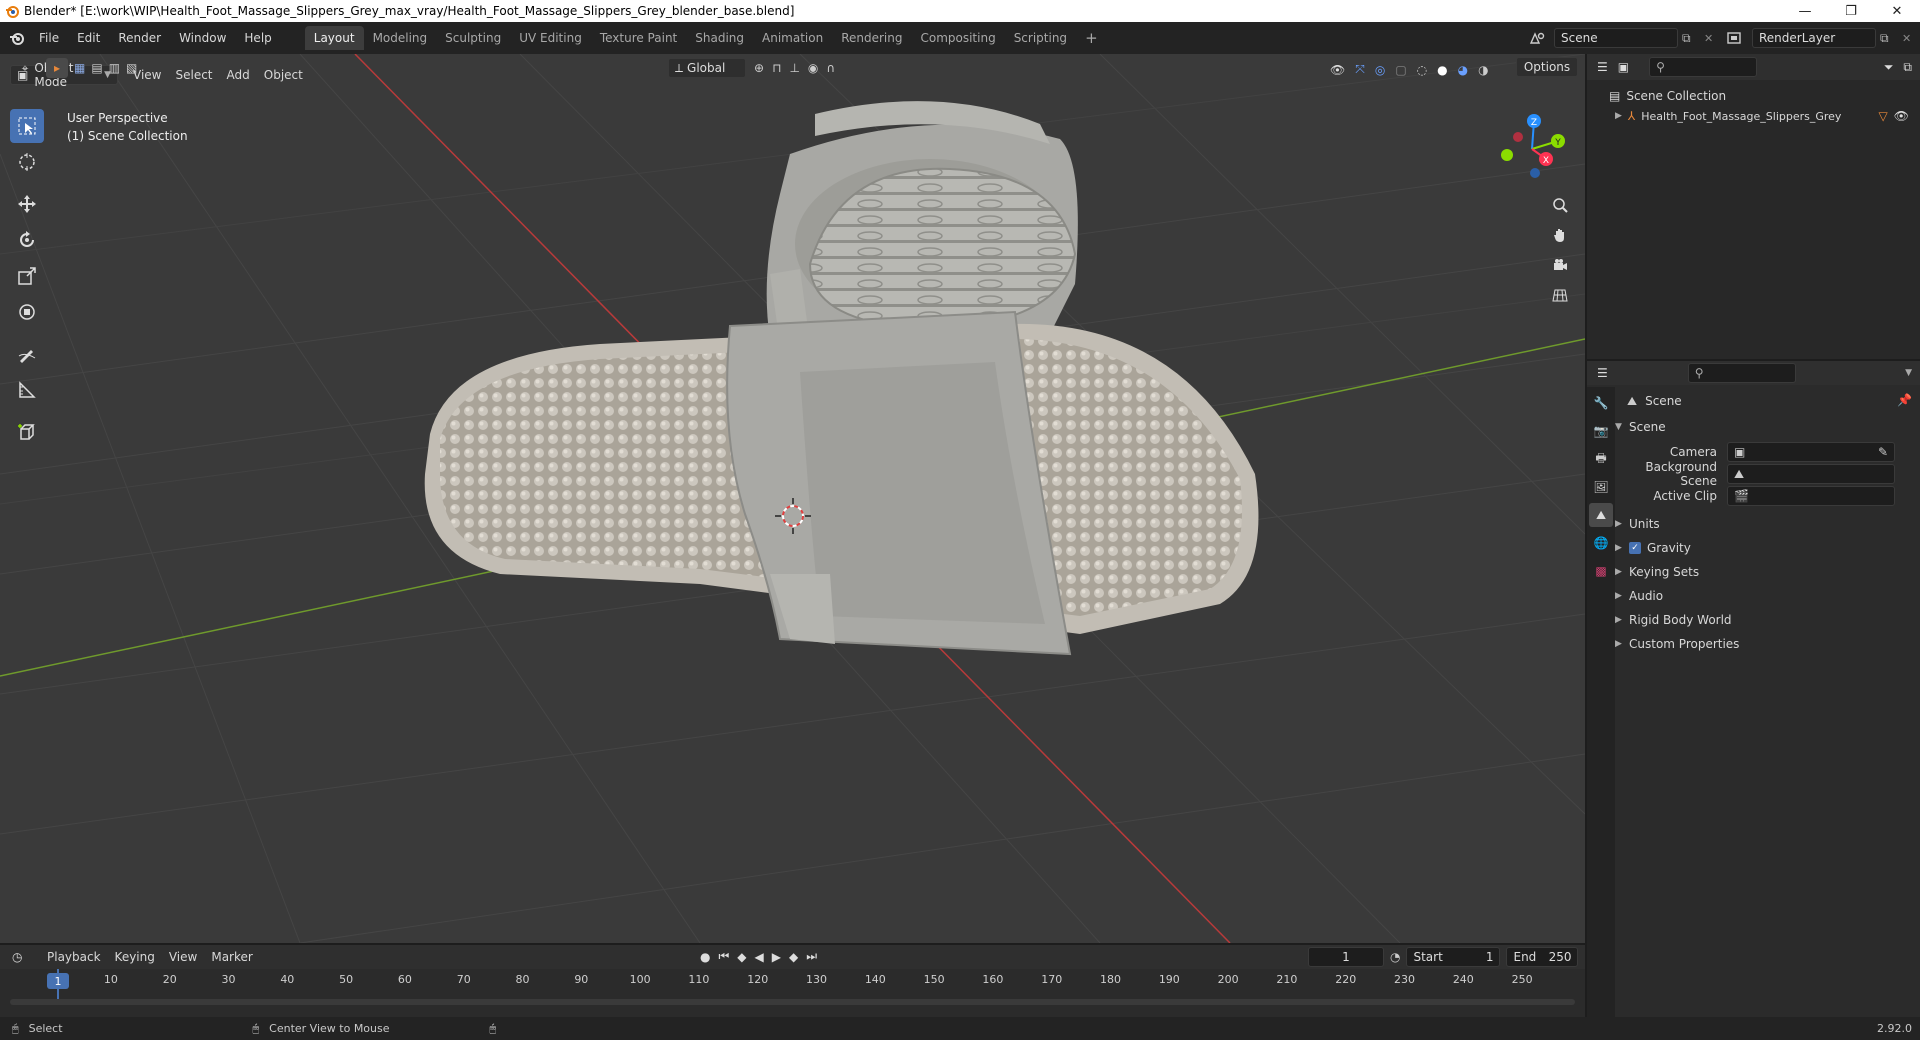 The width and height of the screenshot is (1920, 1040). I want to click on tab-modeling: Modeling, so click(400, 38).